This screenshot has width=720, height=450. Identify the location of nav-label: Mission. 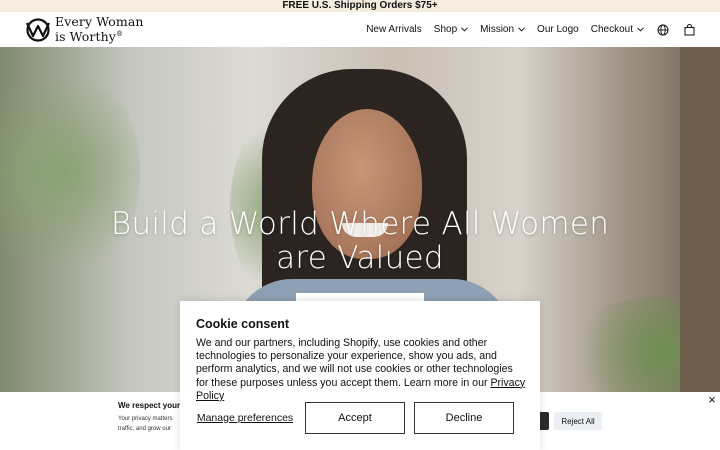
(497, 29).